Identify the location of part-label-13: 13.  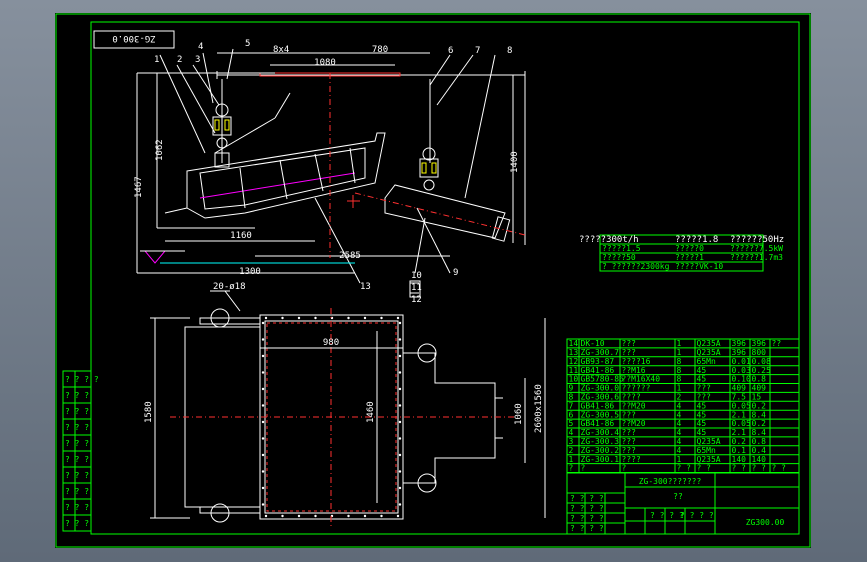
(365, 287).